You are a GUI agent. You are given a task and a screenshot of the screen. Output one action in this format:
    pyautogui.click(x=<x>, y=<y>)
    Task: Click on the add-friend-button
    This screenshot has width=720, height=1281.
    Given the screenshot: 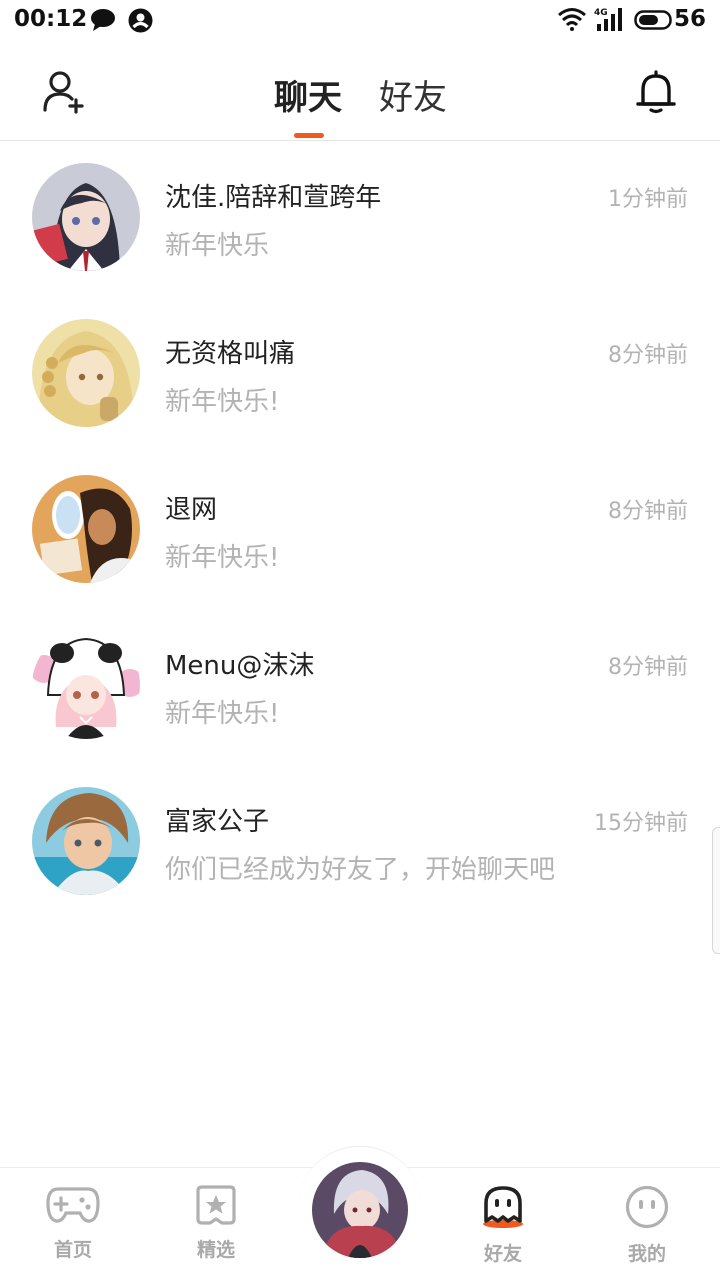 What is the action you would take?
    pyautogui.click(x=64, y=92)
    